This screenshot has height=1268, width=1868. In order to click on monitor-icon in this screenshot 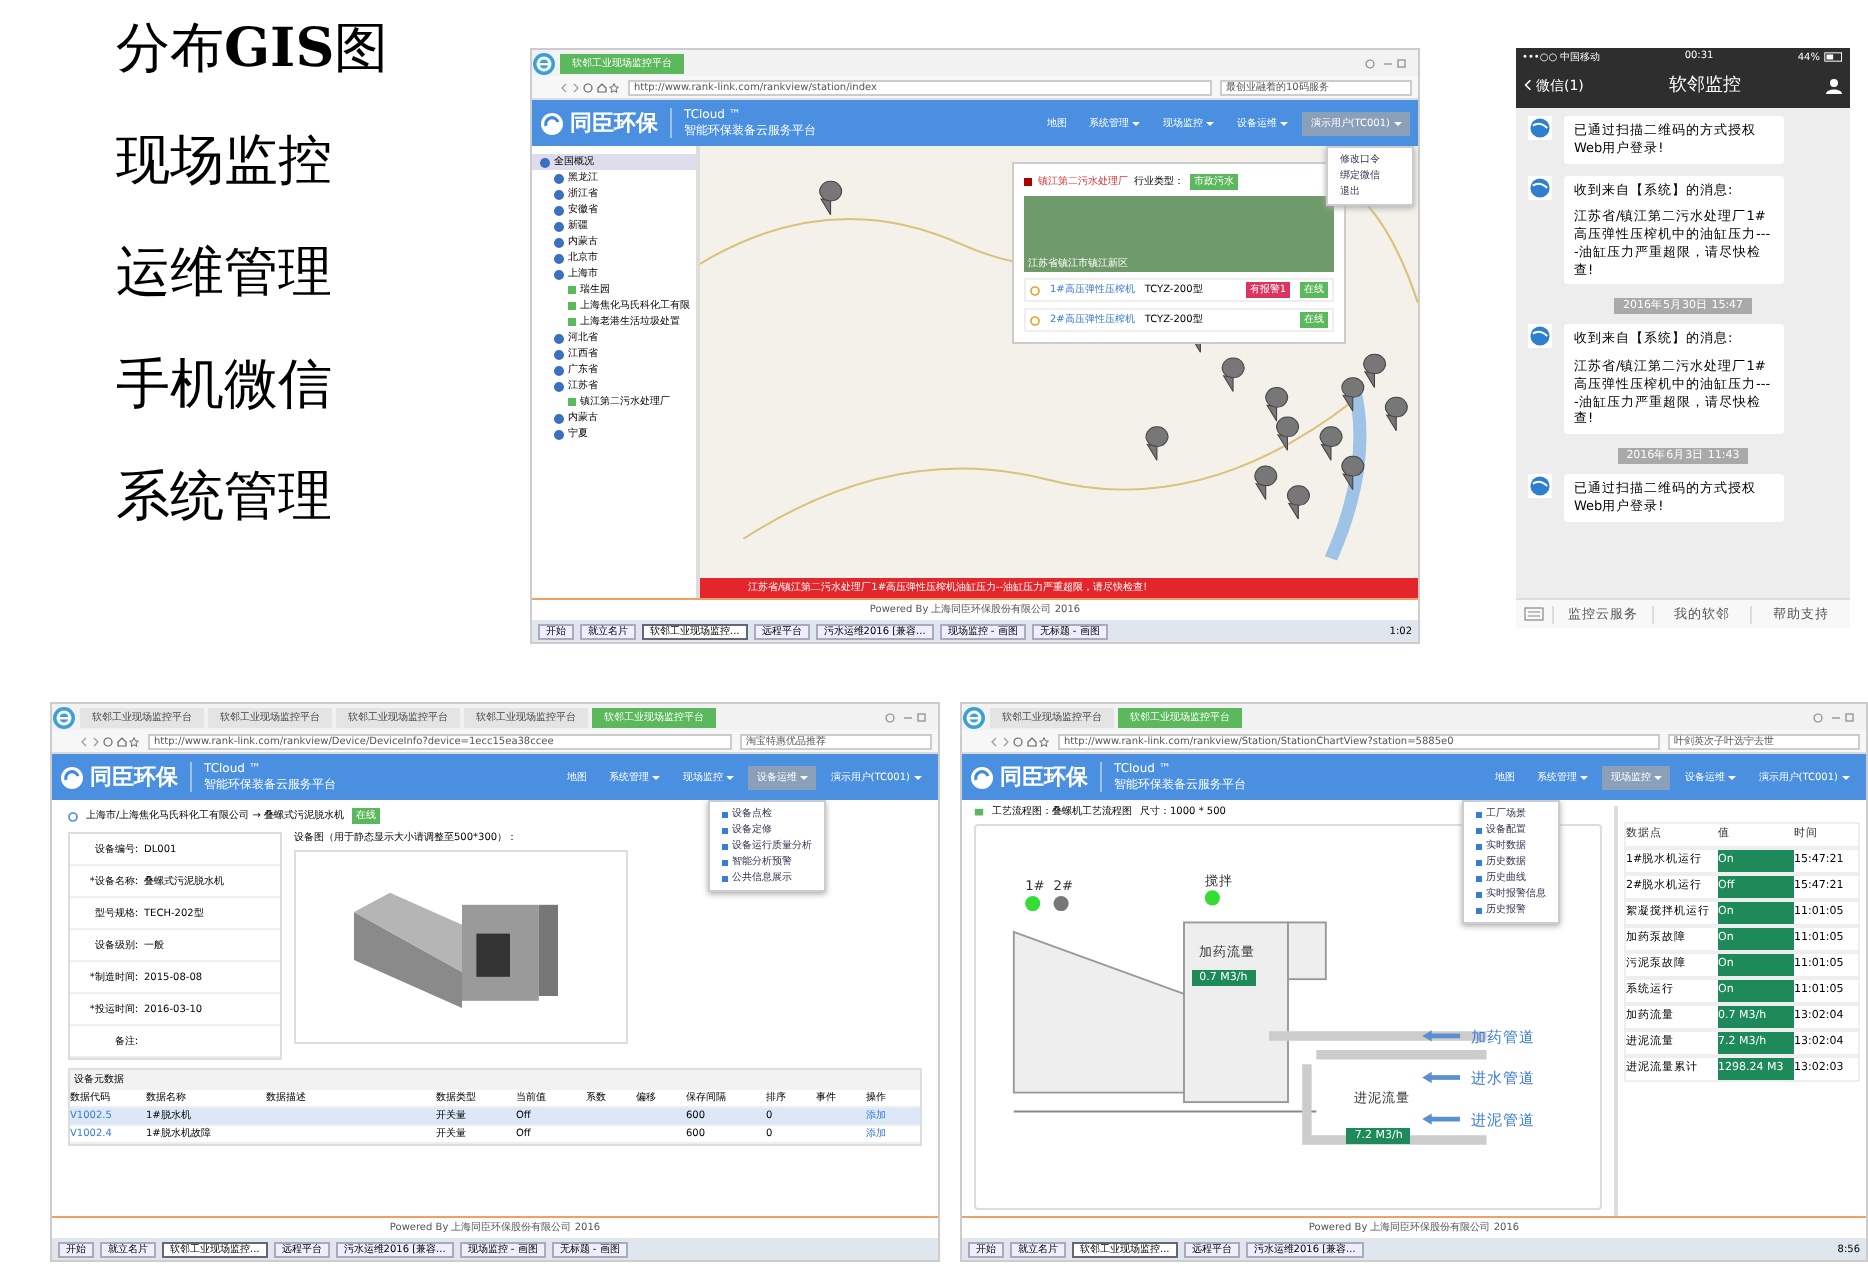, I will do `click(979, 812)`.